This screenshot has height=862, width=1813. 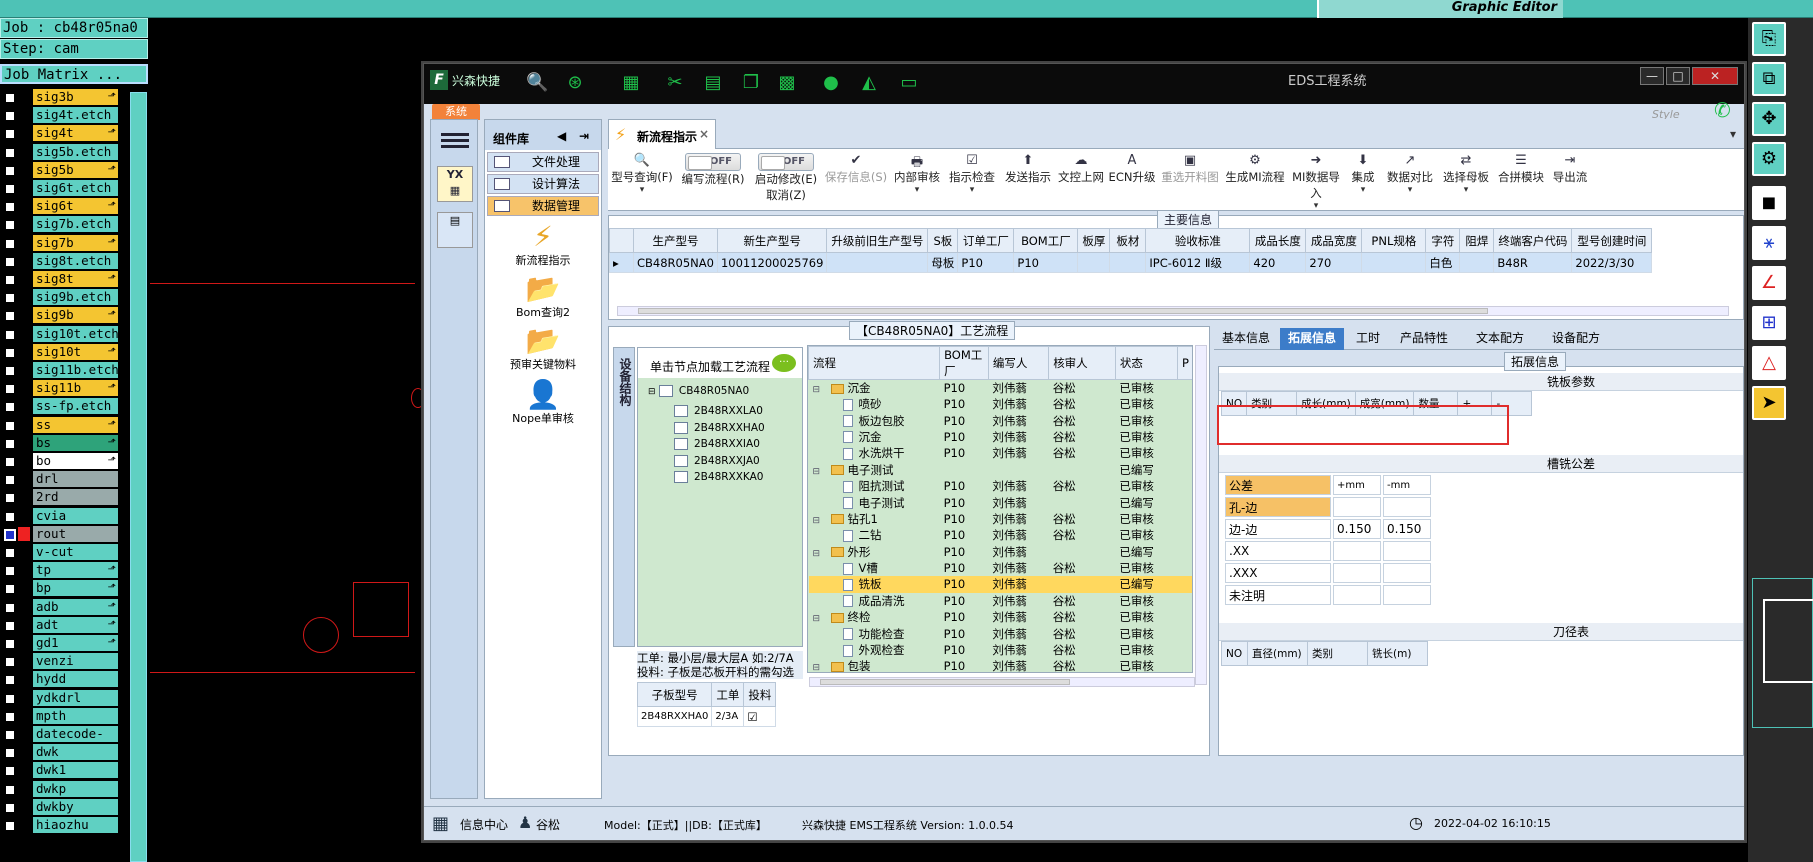 What do you see at coordinates (675, 83) in the screenshot?
I see `scissors-icon: ✂` at bounding box center [675, 83].